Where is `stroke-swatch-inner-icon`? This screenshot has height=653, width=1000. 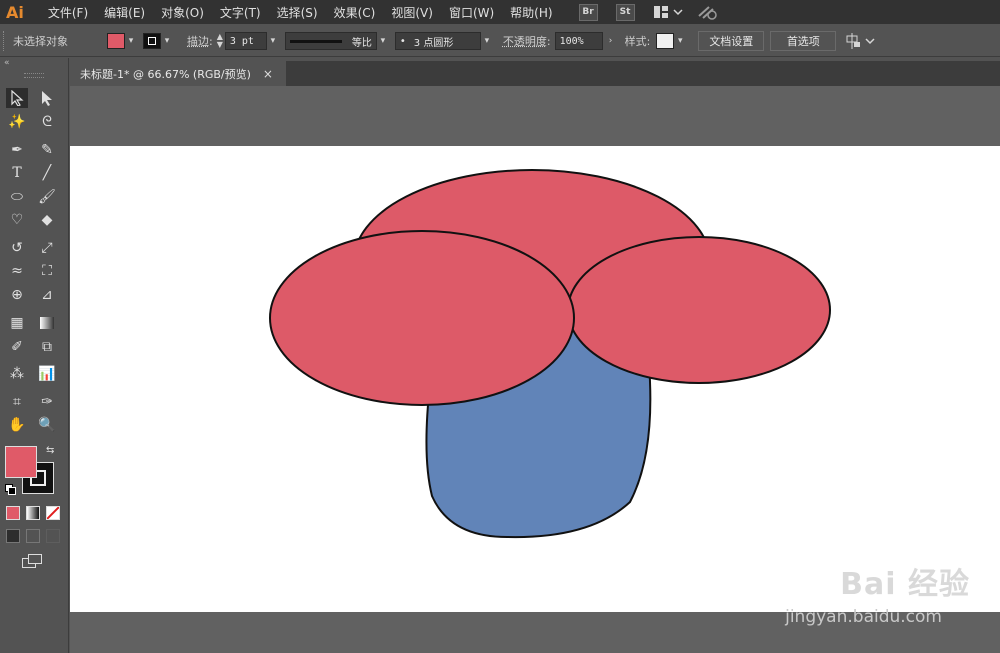
stroke-swatch-inner-icon is located at coordinates (152, 41).